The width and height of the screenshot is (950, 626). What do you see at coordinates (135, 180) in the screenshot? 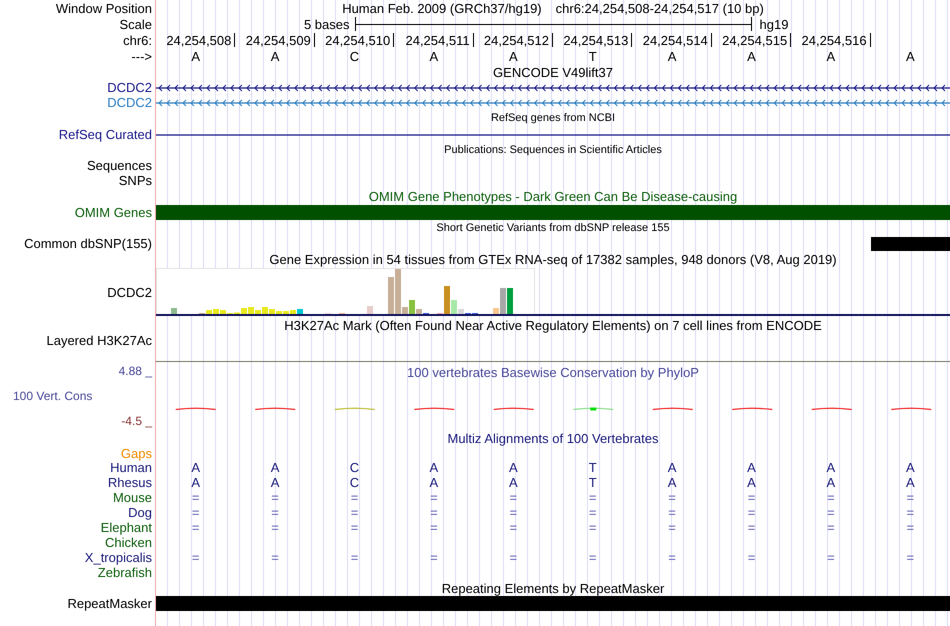
I see `track-label: SNPs` at bounding box center [135, 180].